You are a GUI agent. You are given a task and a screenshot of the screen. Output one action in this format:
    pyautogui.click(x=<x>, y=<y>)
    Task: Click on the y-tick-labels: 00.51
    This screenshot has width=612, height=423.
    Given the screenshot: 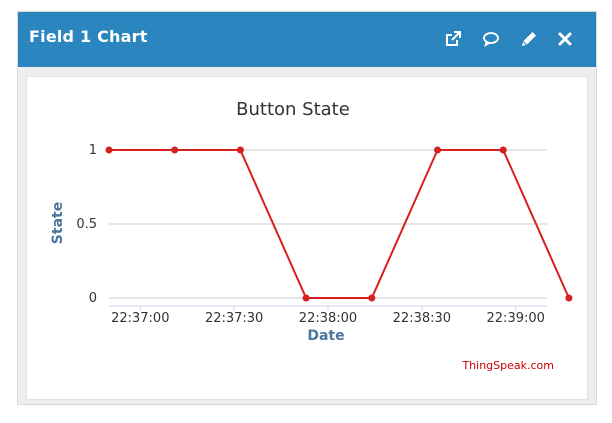 What is the action you would take?
    pyautogui.click(x=86, y=224)
    